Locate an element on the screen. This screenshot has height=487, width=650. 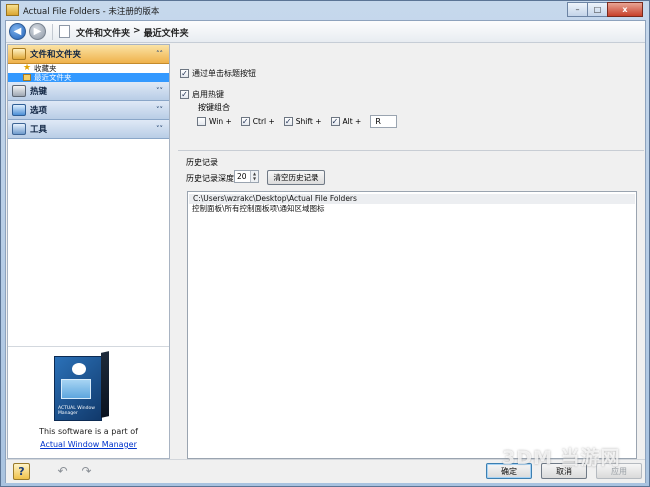
key-win-label: Win + is located at coordinates (220, 121).